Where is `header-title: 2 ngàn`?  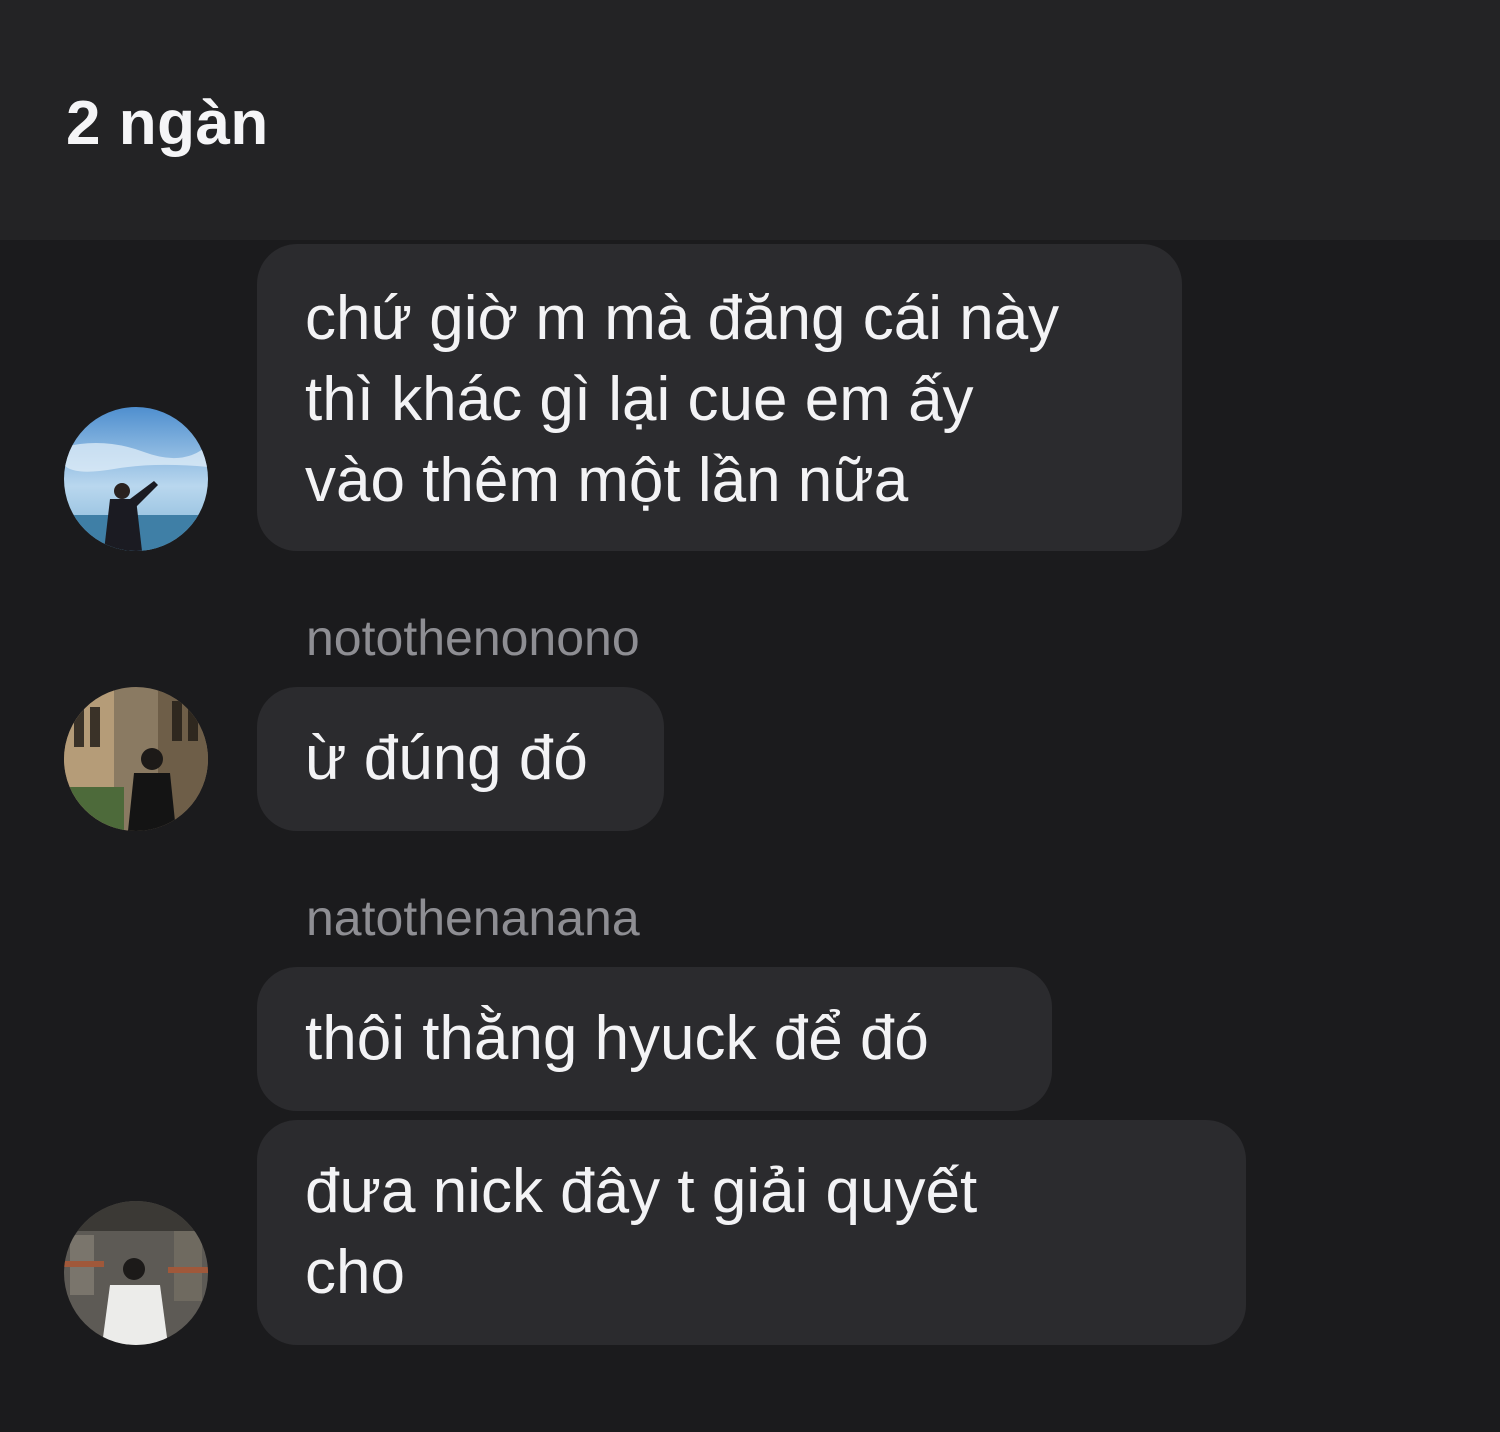
header-title: 2 ngàn is located at coordinates (167, 123).